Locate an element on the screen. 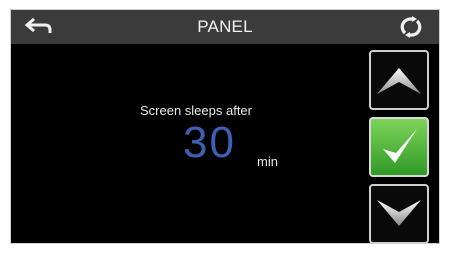  down-arrow-icon is located at coordinates (399, 213).